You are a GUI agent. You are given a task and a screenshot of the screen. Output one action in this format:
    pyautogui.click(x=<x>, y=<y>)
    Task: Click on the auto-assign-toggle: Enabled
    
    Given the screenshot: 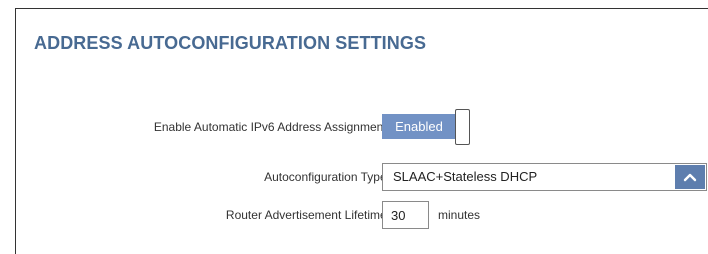 What is the action you would take?
    pyautogui.click(x=426, y=127)
    